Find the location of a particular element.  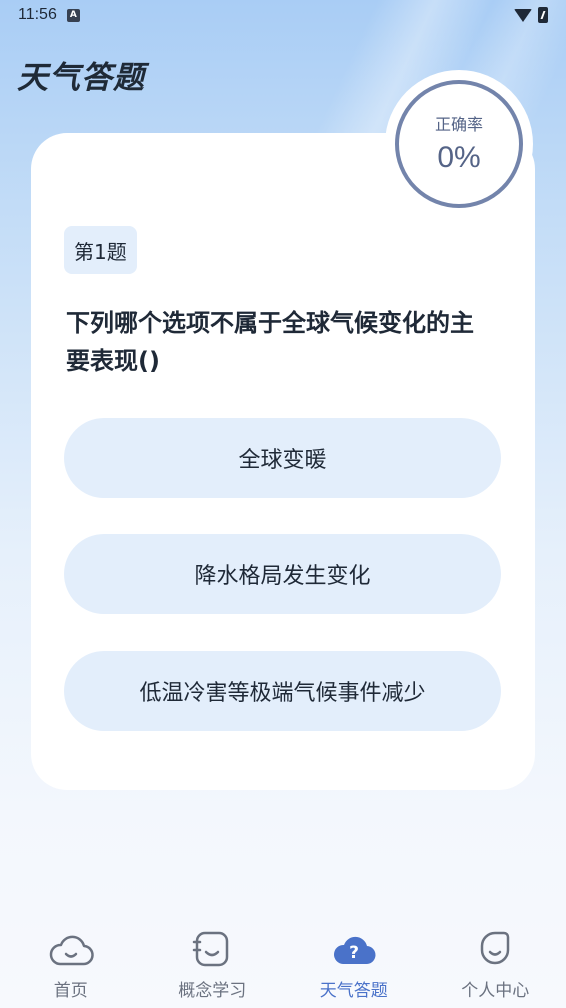

tab-profile: 个人中心 is located at coordinates (495, 964).